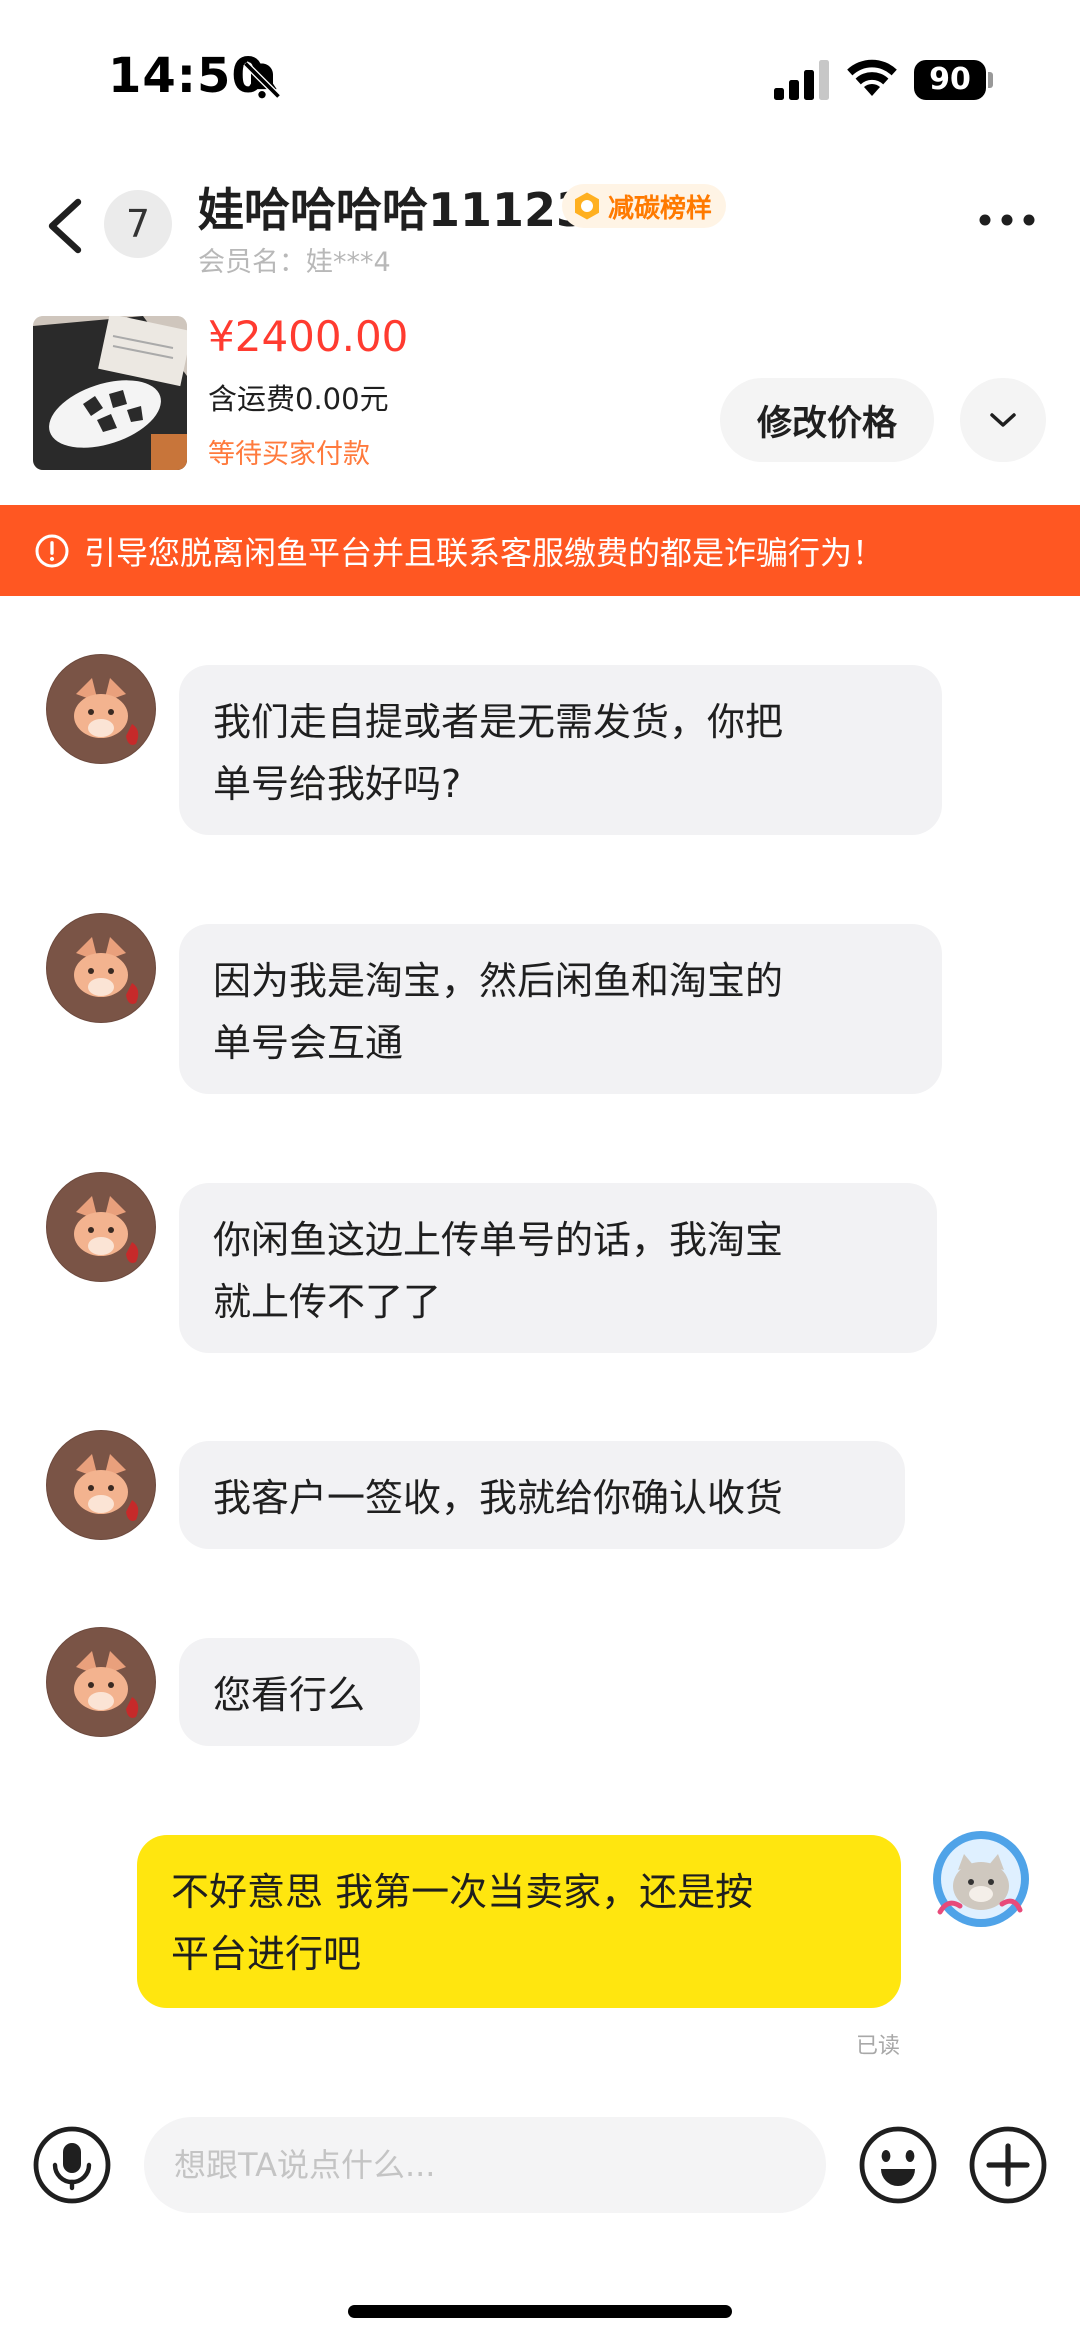 The width and height of the screenshot is (1080, 2341). What do you see at coordinates (138, 224) in the screenshot?
I see `unread-count-badge: 7` at bounding box center [138, 224].